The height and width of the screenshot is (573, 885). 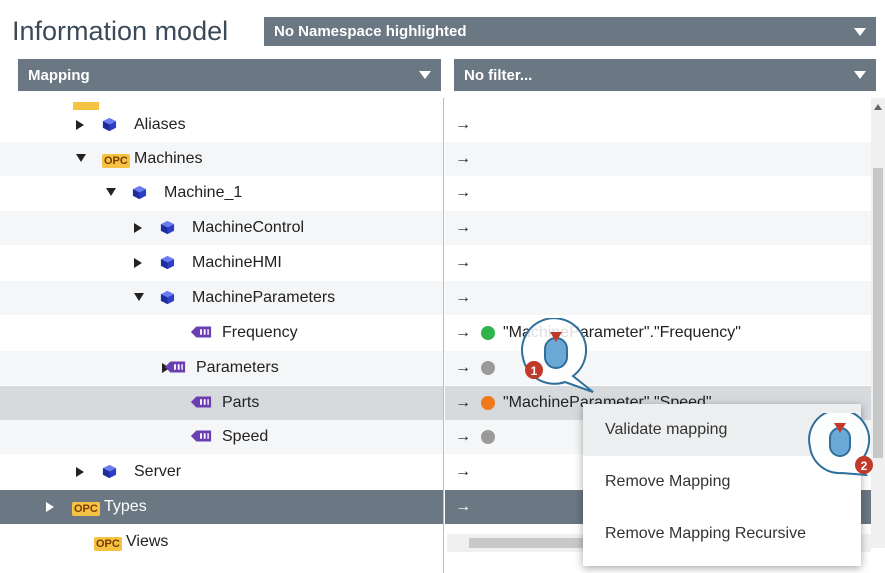 I want to click on tree-row: Server, so click(x=222, y=472).